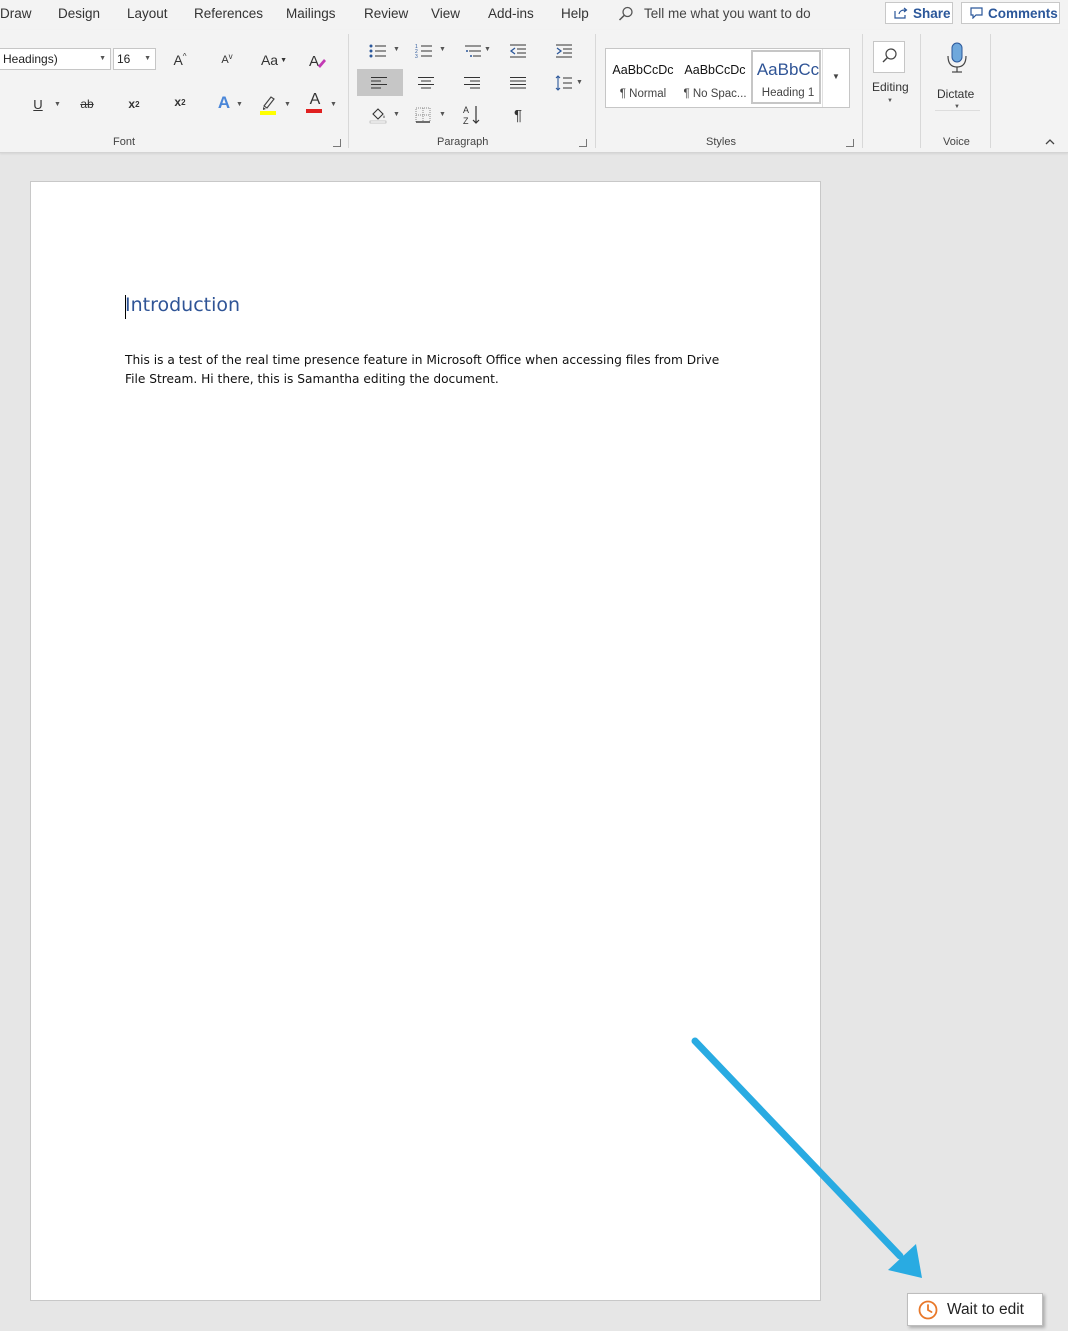 The width and height of the screenshot is (1068, 1331). I want to click on change-case-button: Aa ▼, so click(274, 60).